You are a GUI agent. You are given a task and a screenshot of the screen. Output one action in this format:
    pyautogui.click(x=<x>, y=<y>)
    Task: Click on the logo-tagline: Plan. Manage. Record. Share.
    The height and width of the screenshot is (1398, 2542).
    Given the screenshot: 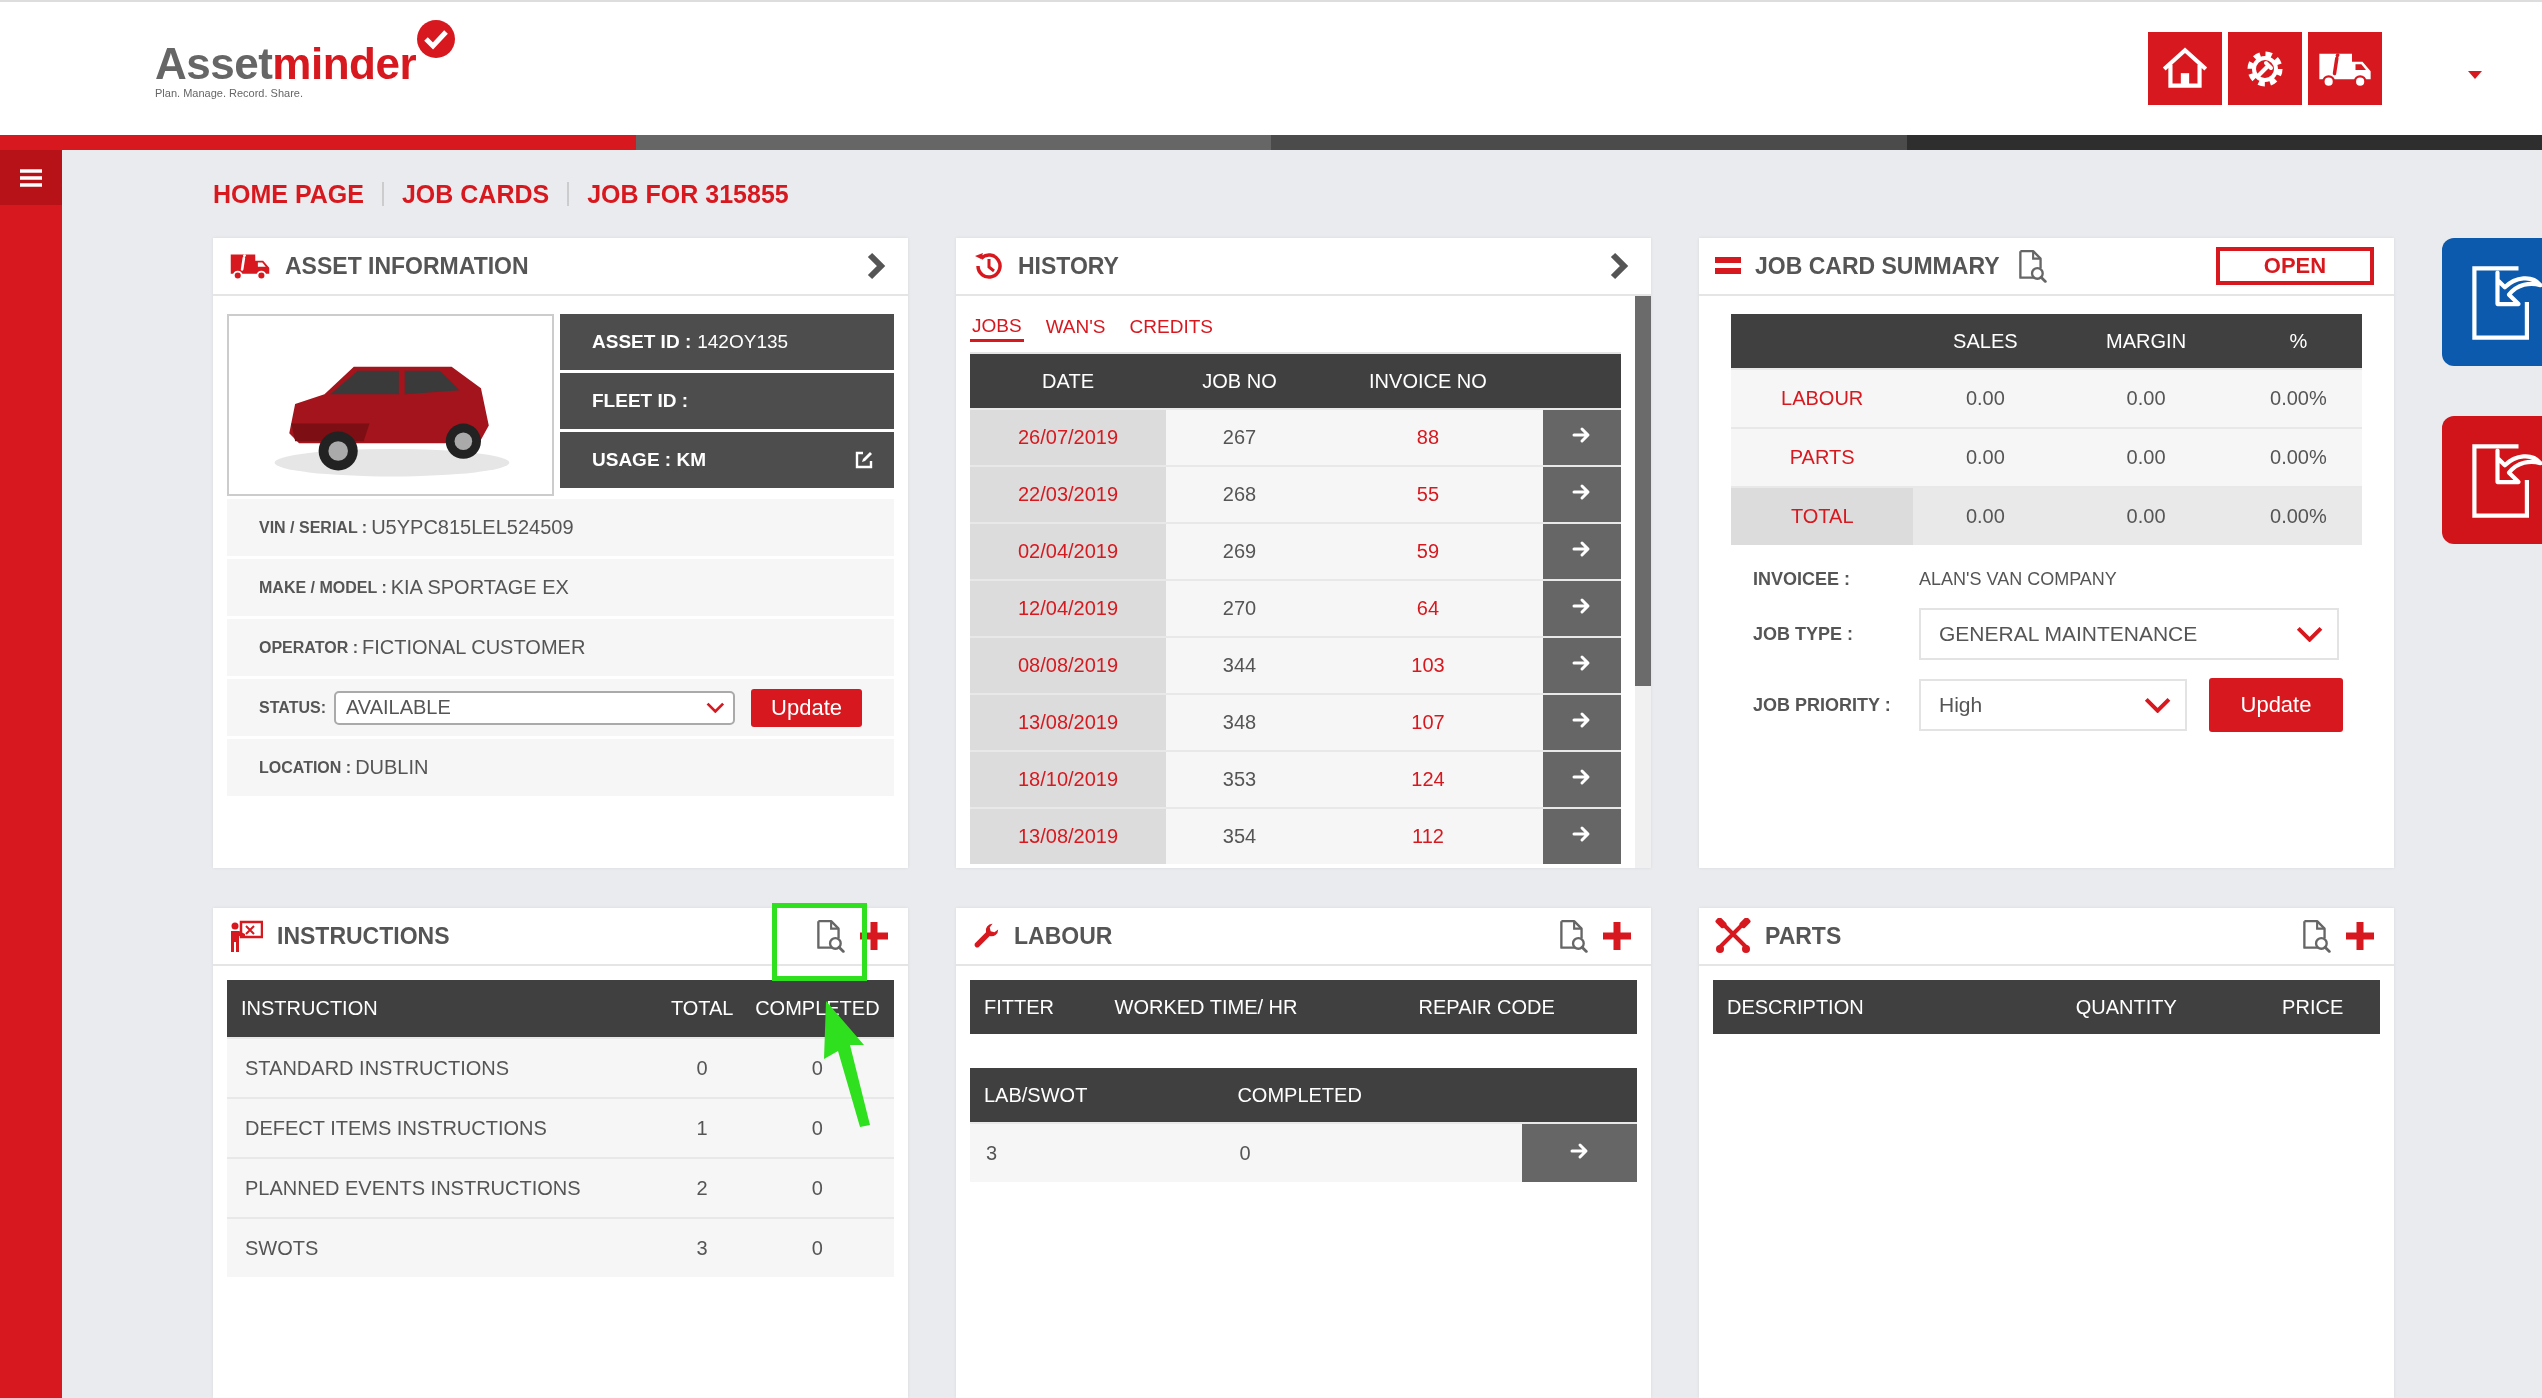 What is the action you would take?
    pyautogui.click(x=229, y=92)
    